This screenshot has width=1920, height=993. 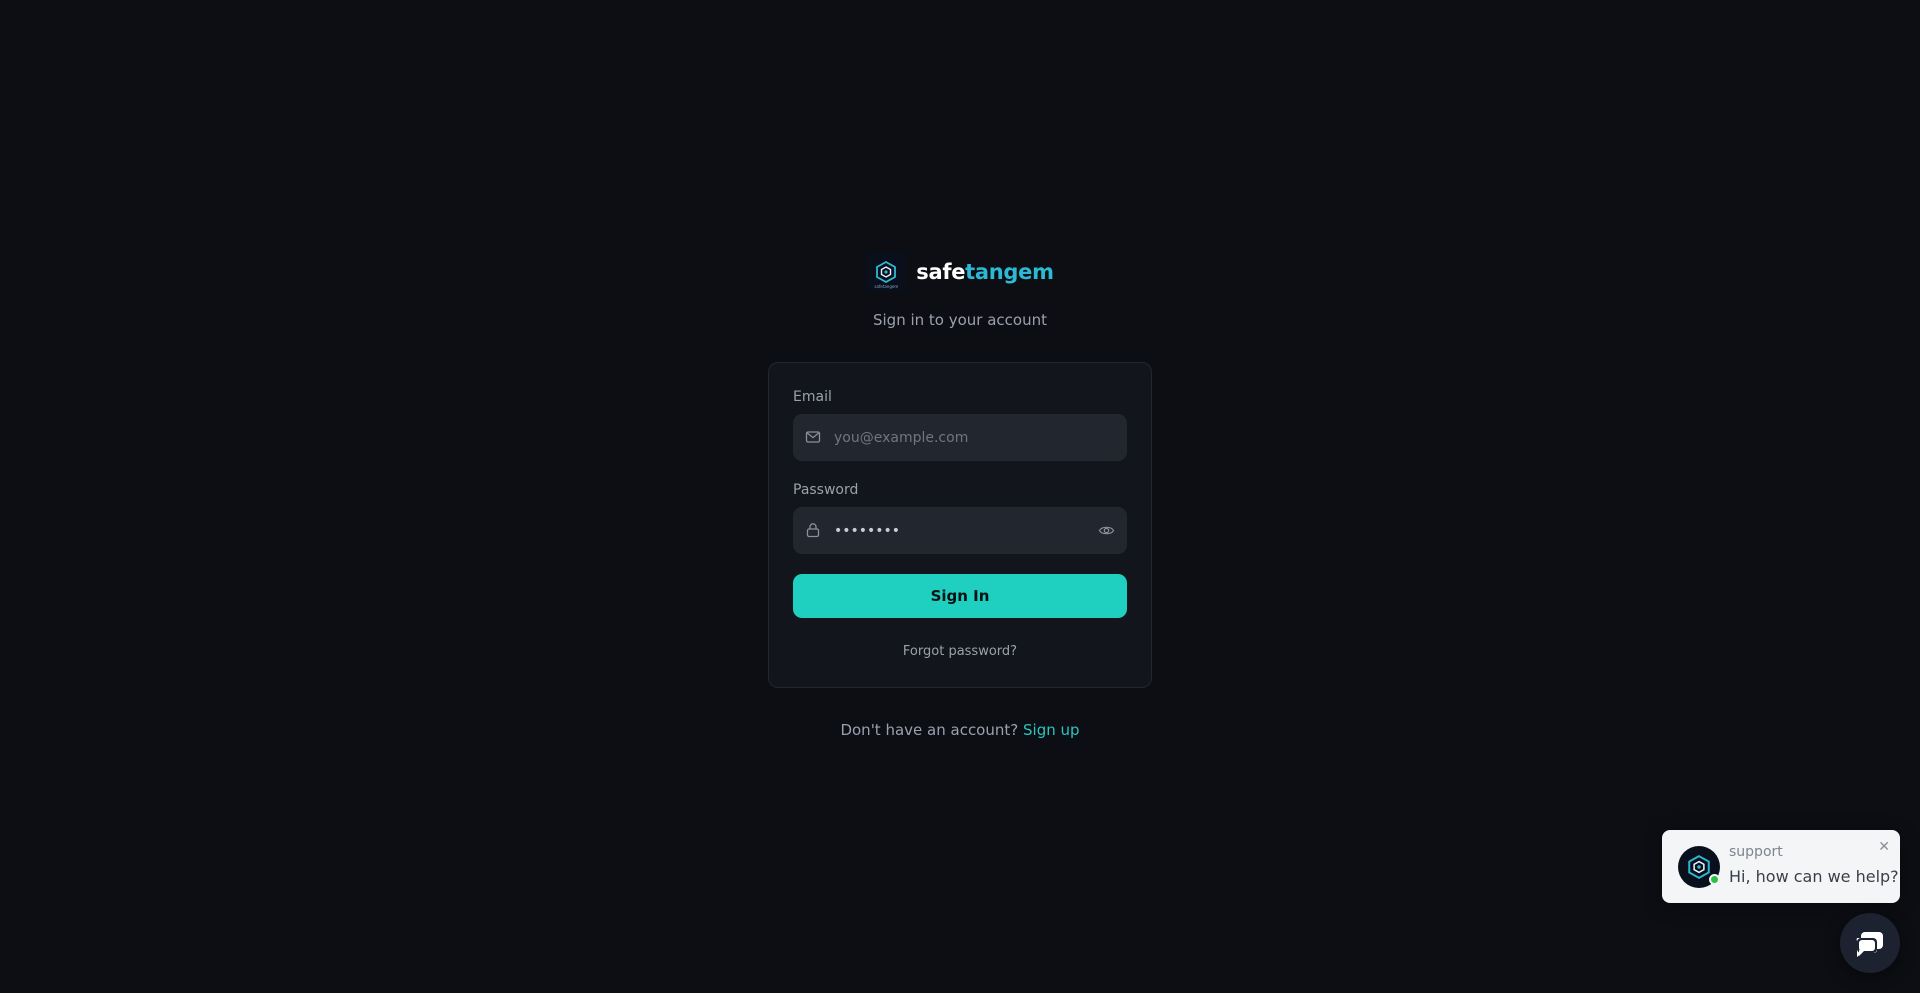 I want to click on brand-logo: safetangem, so click(x=886, y=272).